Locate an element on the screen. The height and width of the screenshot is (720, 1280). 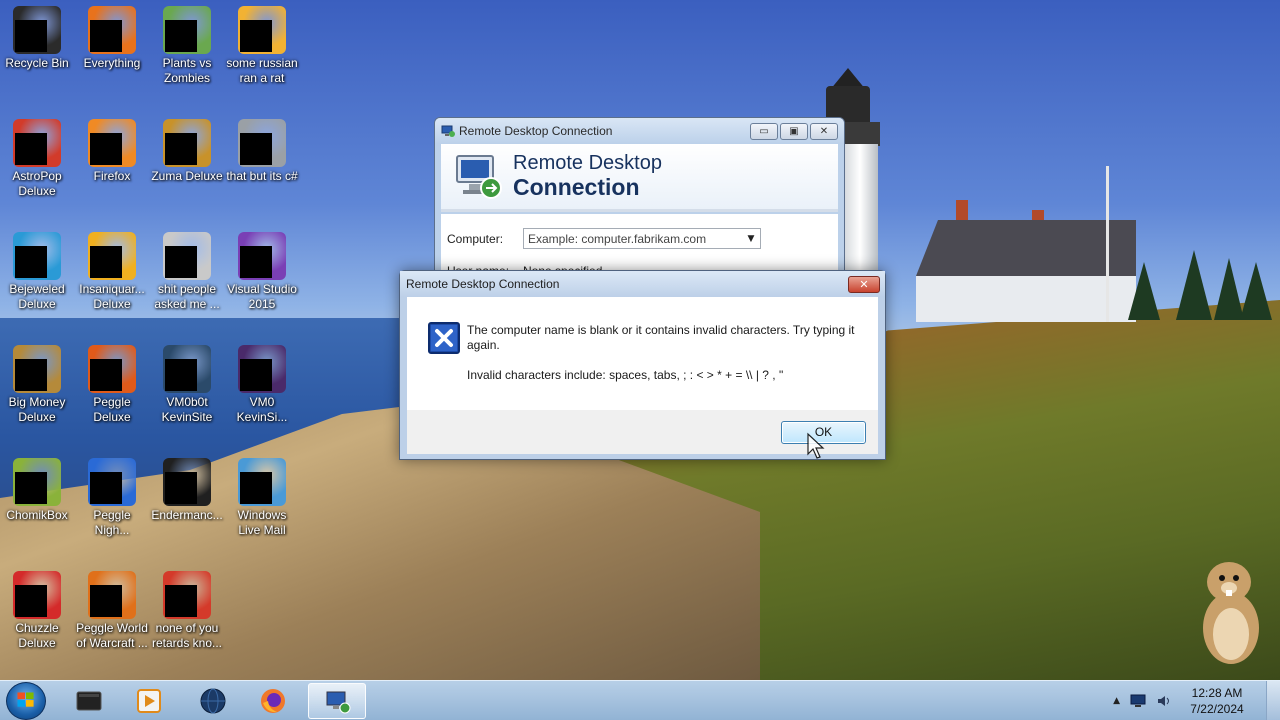
taskbar-item-terminal is located at coordinates (89, 701).